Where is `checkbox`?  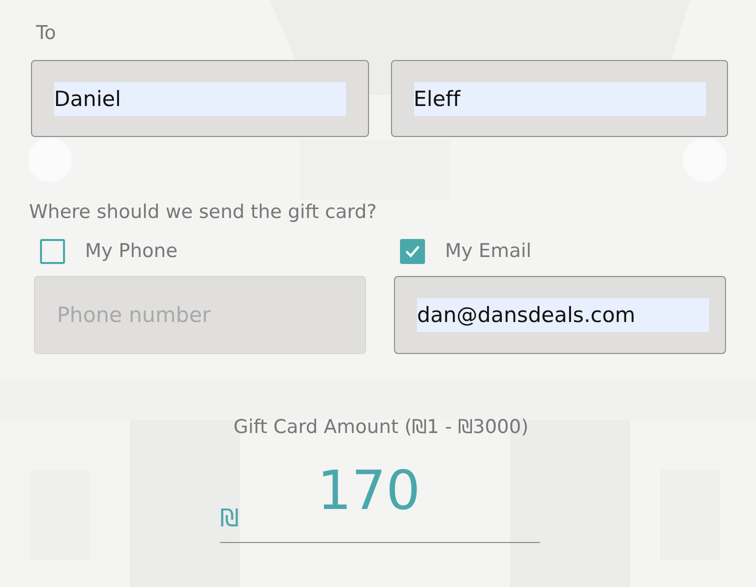 checkbox is located at coordinates (412, 251).